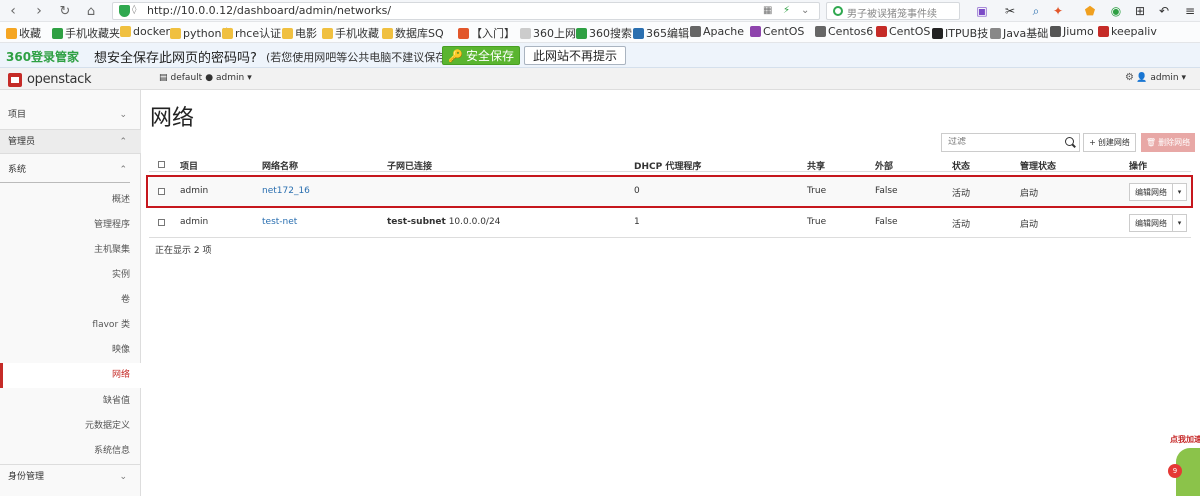 This screenshot has height=496, width=1200. What do you see at coordinates (1168, 142) in the screenshot?
I see `delete-network-button: 🗑 删除网络` at bounding box center [1168, 142].